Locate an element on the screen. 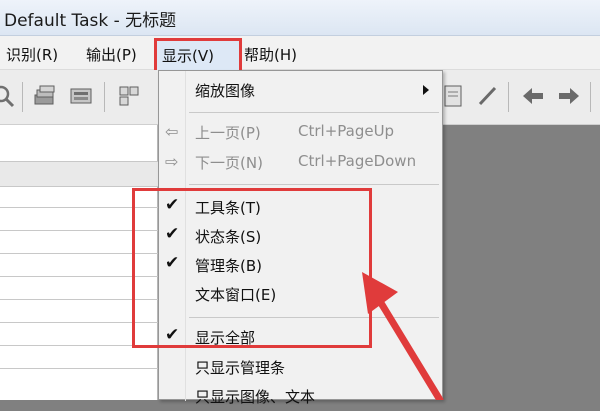 This screenshot has width=600, height=411. stack-icon is located at coordinates (45, 96).